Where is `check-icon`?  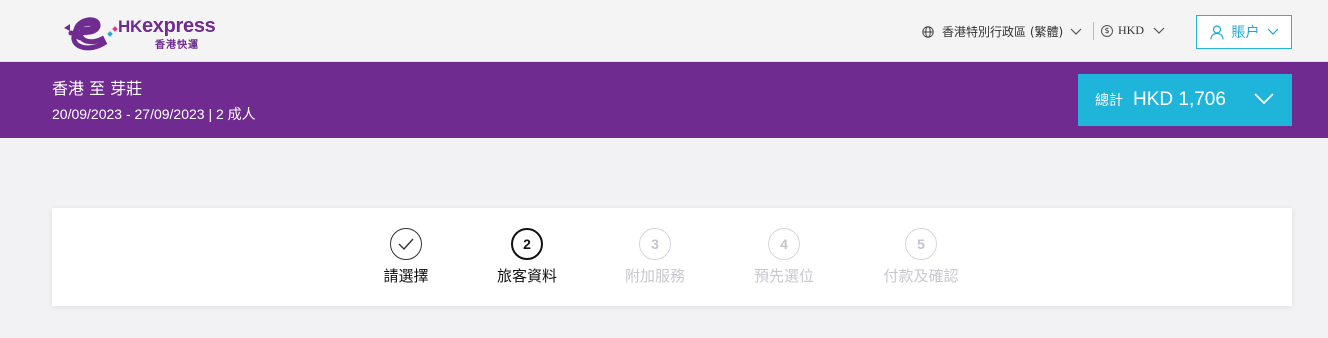 check-icon is located at coordinates (406, 244).